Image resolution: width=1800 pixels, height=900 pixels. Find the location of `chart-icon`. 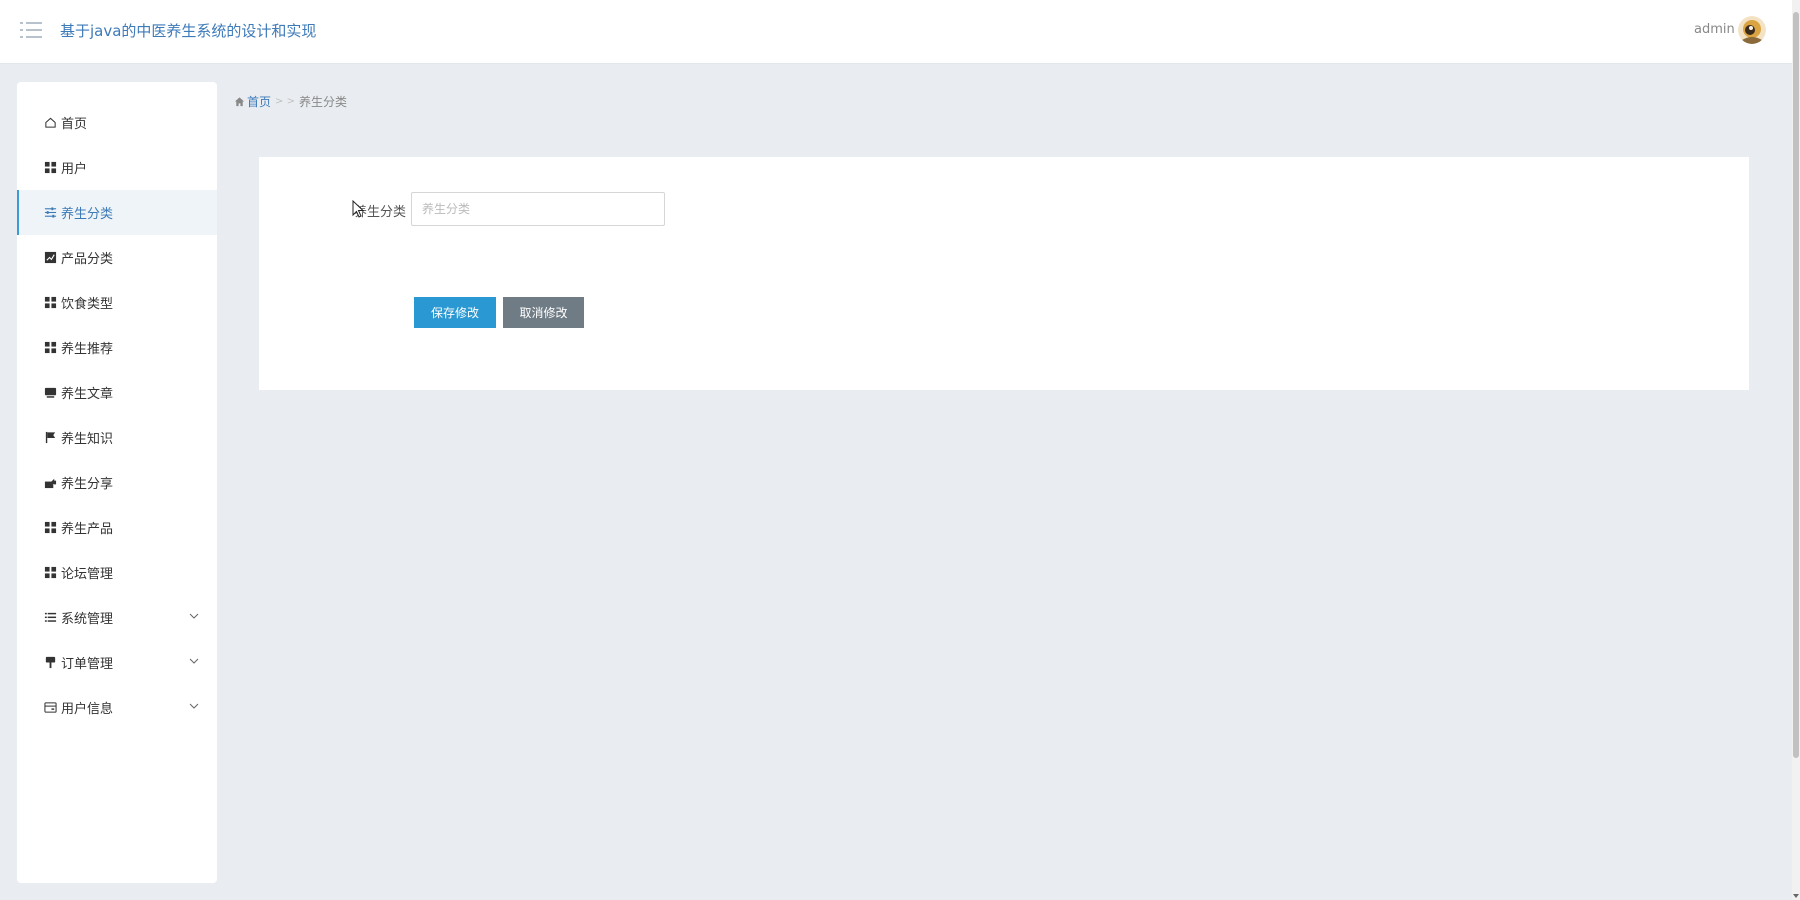

chart-icon is located at coordinates (50, 258).